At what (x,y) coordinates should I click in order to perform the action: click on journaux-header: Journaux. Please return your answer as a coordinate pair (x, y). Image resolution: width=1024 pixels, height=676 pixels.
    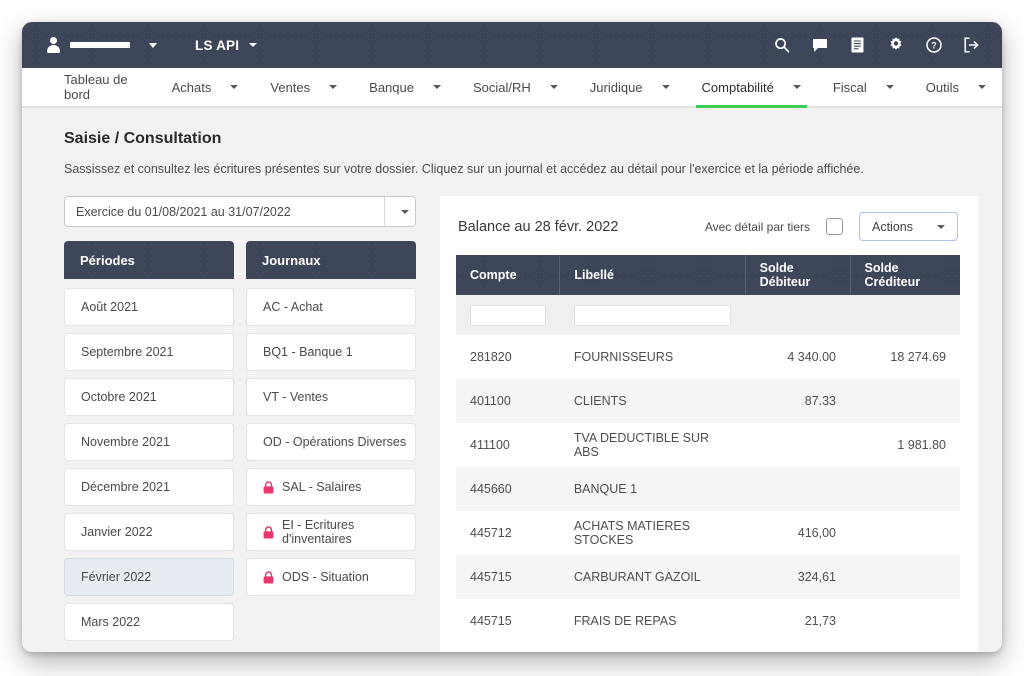
    Looking at the image, I should click on (331, 260).